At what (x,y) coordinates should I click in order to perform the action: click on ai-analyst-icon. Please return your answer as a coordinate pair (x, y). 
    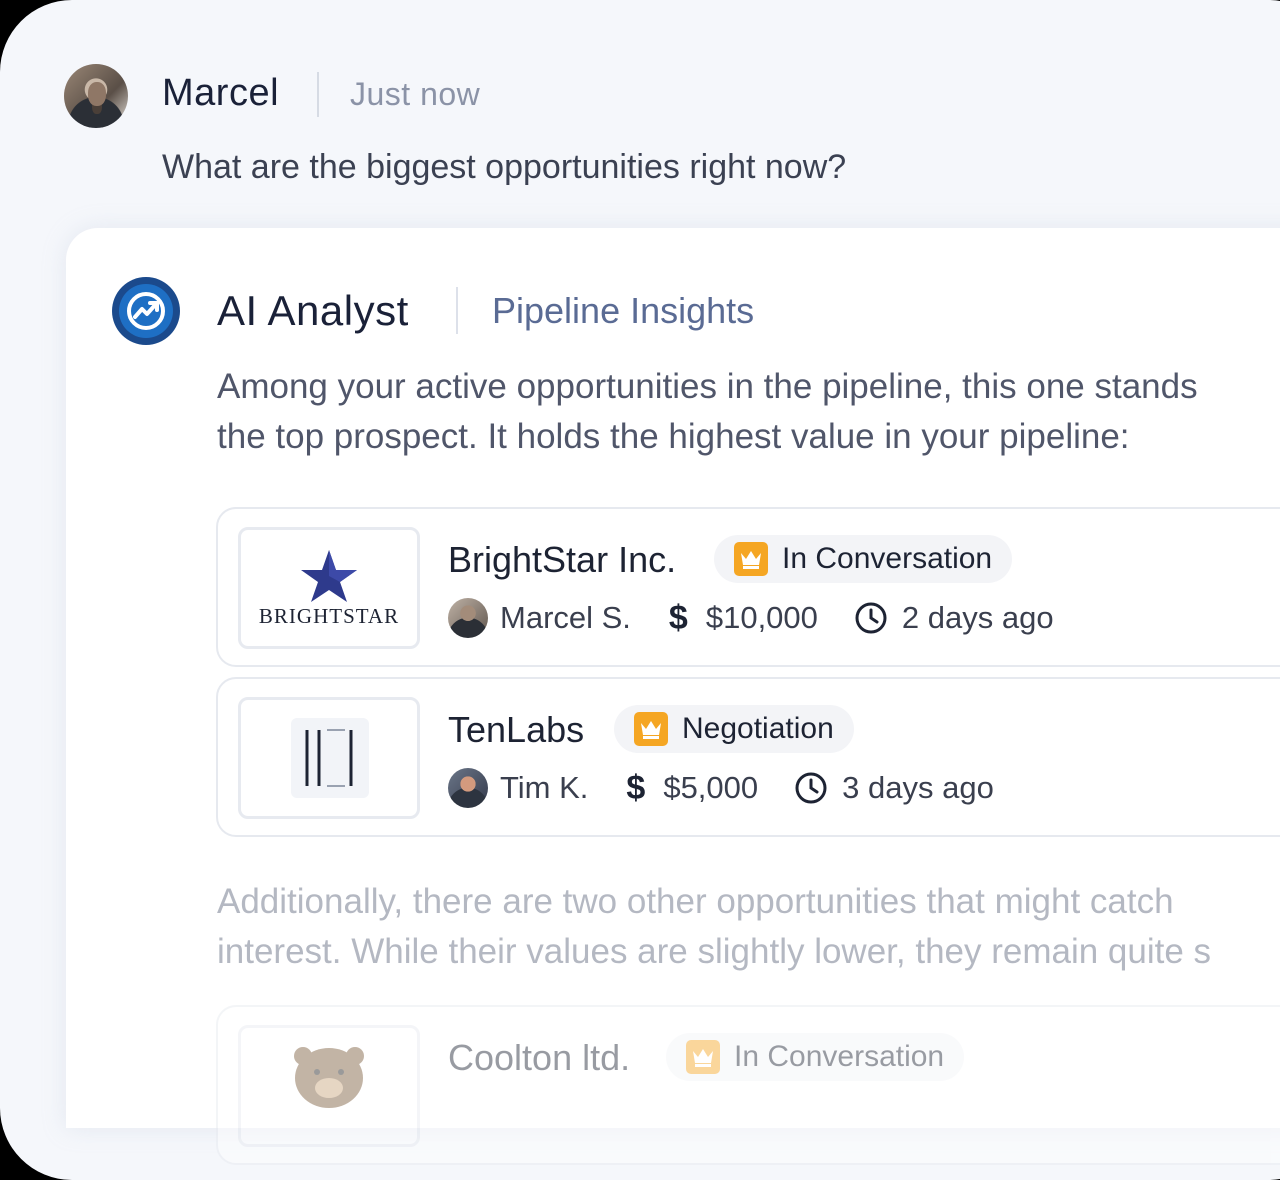
    Looking at the image, I should click on (146, 311).